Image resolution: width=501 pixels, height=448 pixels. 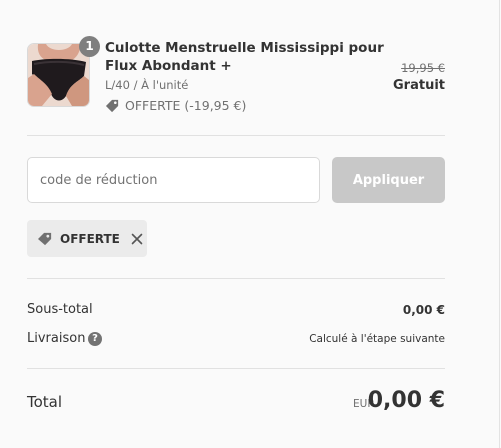 What do you see at coordinates (173, 180) in the screenshot?
I see `discount-code-input` at bounding box center [173, 180].